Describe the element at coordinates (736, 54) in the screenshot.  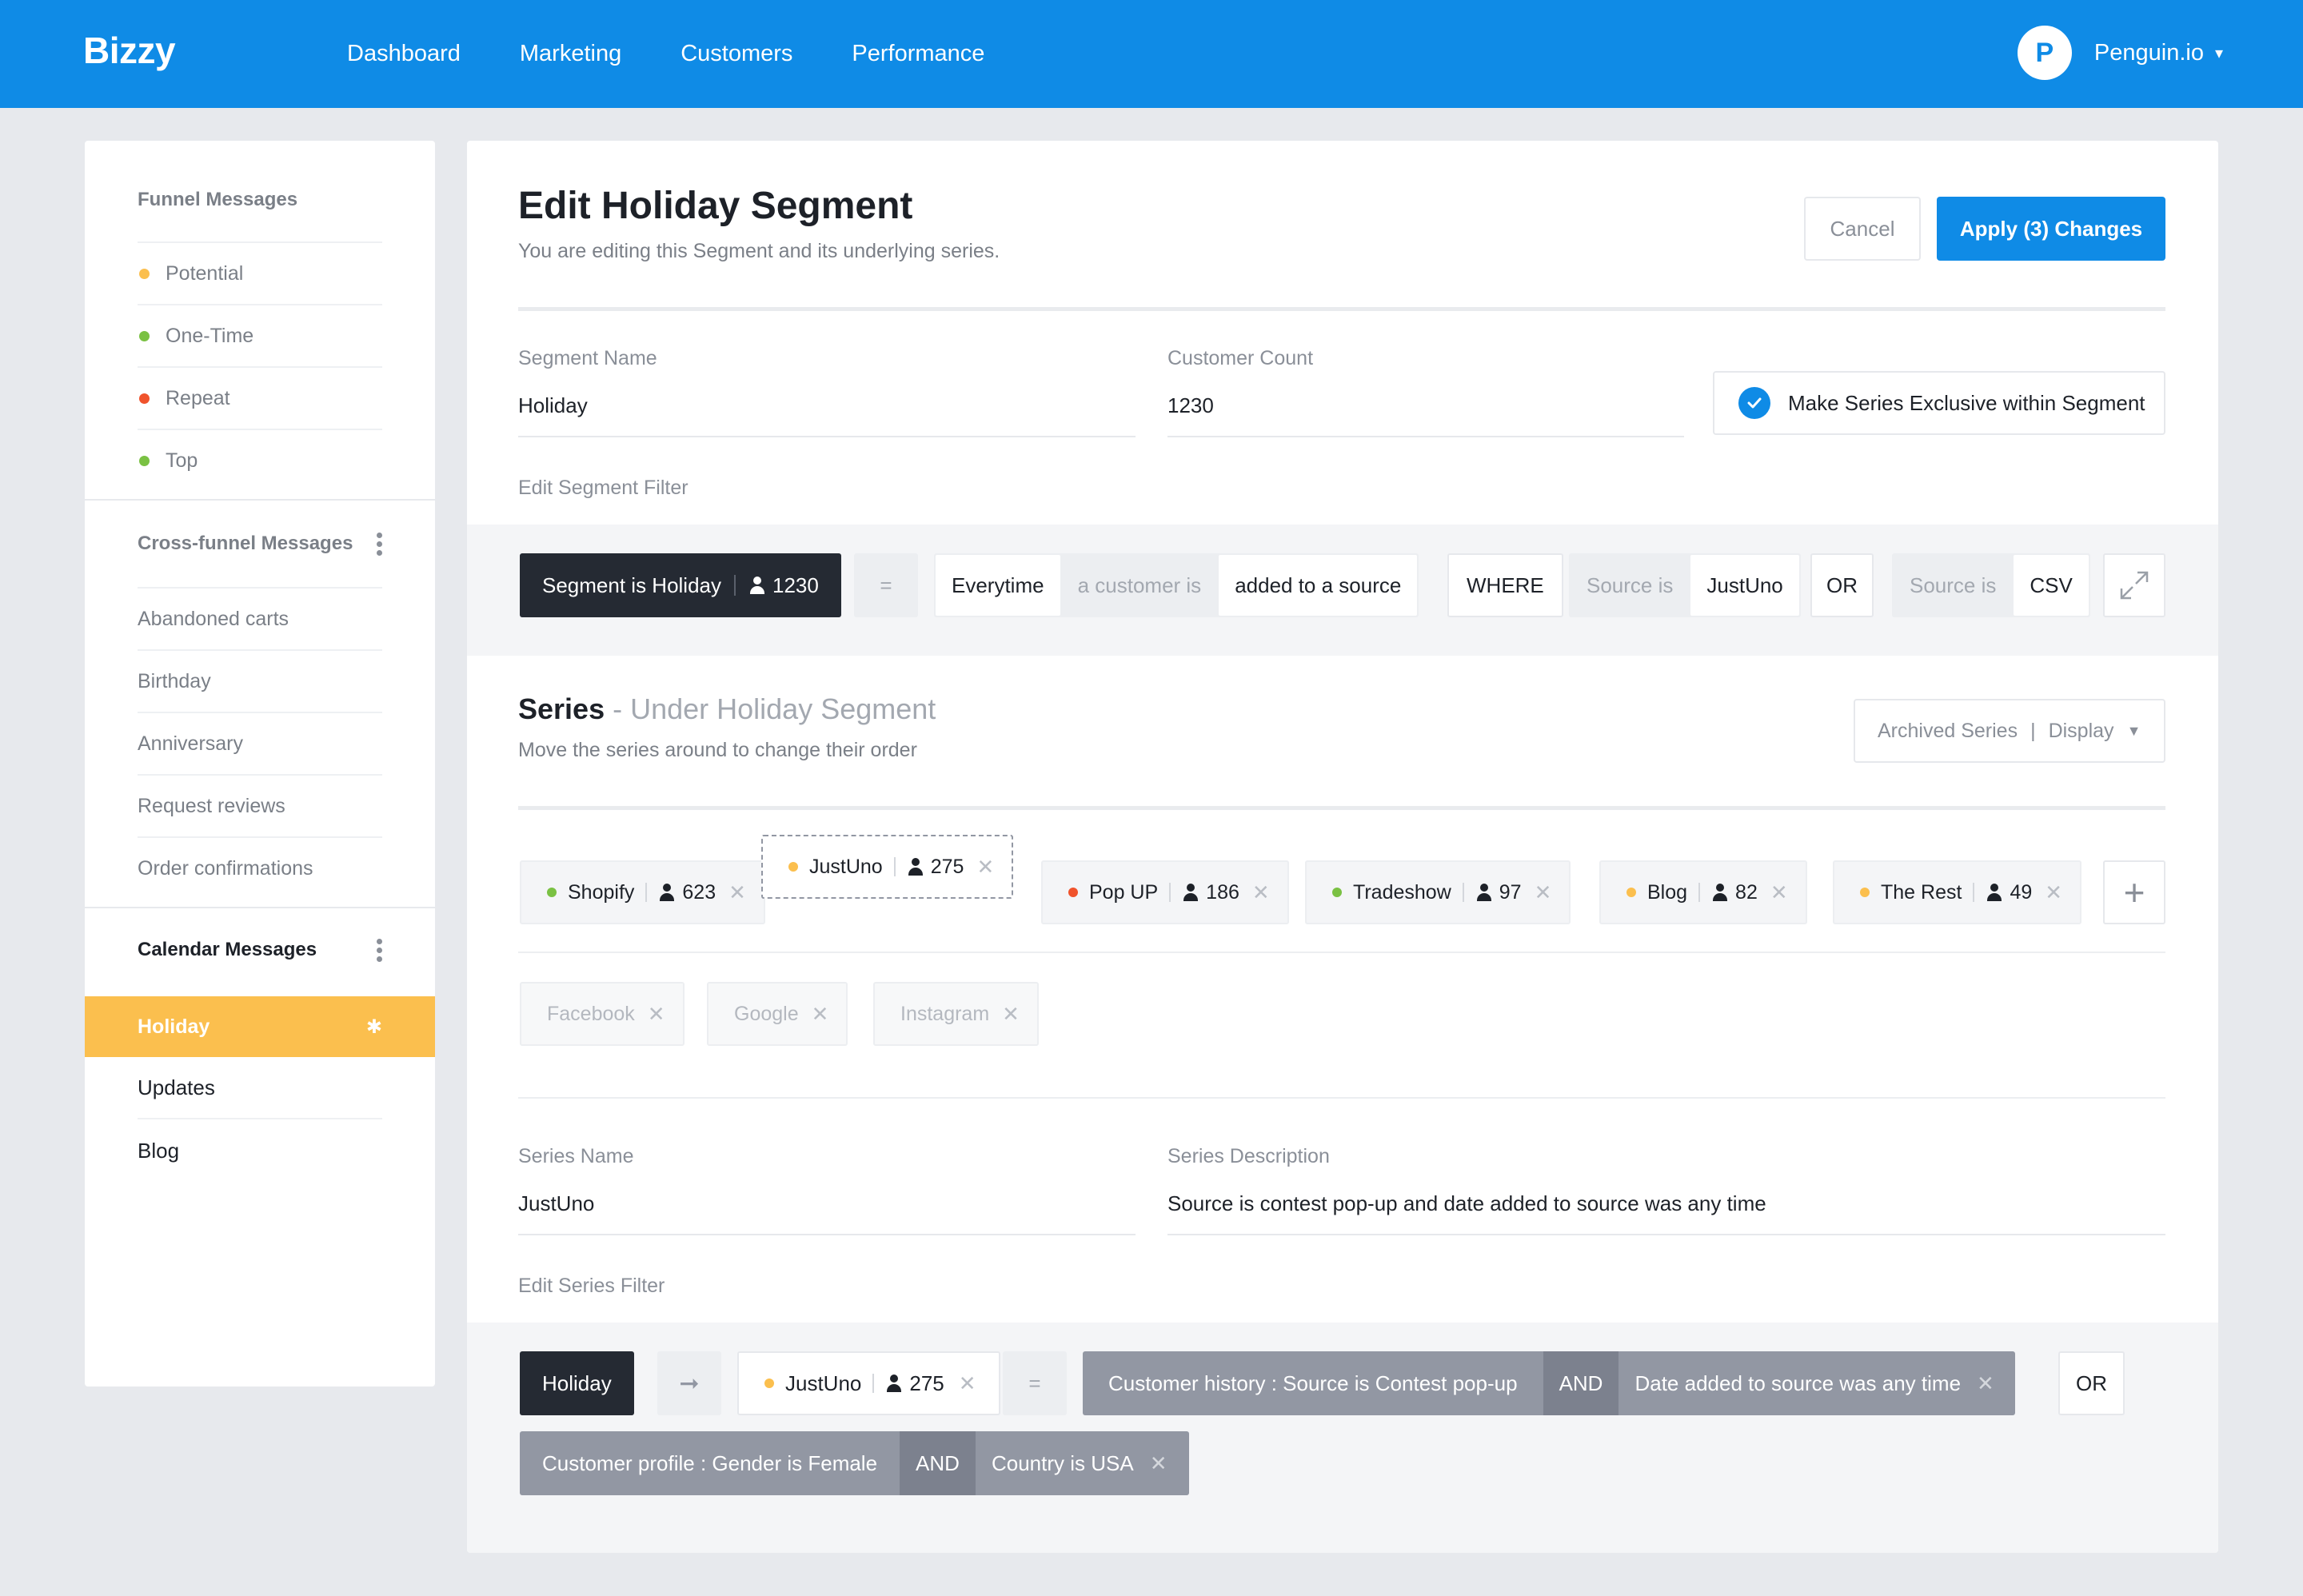
I see `nav-customers: Customers` at that location.